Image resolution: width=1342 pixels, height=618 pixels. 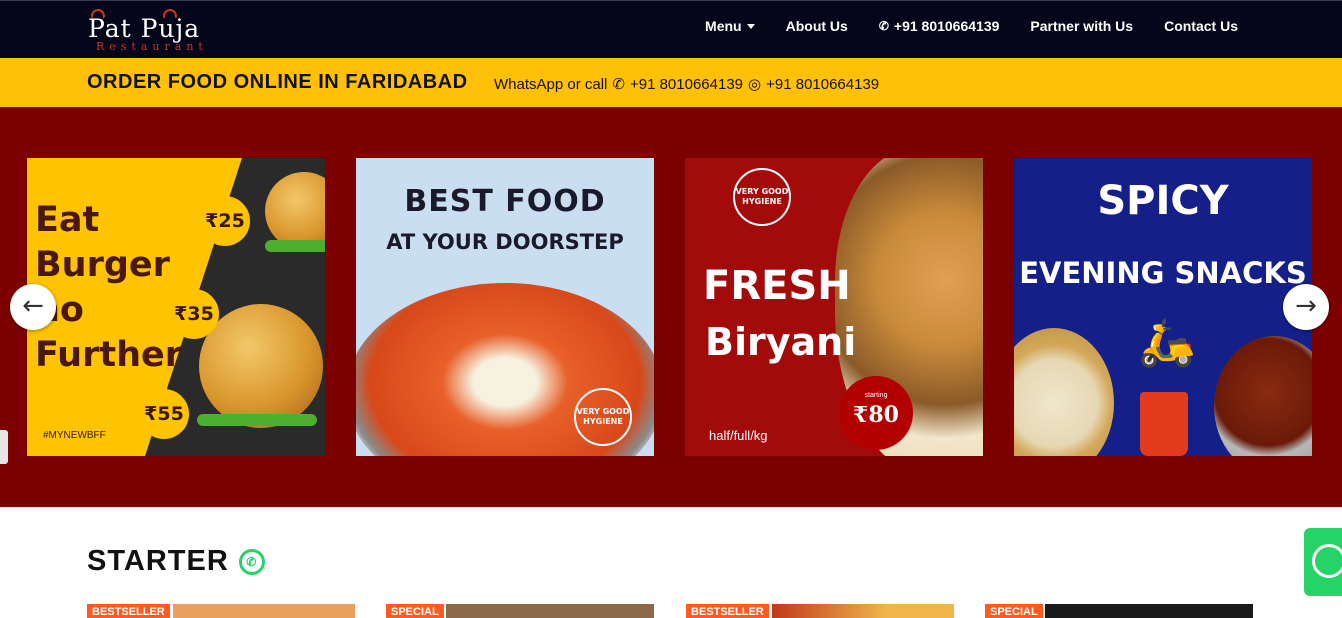 What do you see at coordinates (277, 82) in the screenshot?
I see `strip-title: ORDER FOOD ONLINE IN FARIDABAD` at bounding box center [277, 82].